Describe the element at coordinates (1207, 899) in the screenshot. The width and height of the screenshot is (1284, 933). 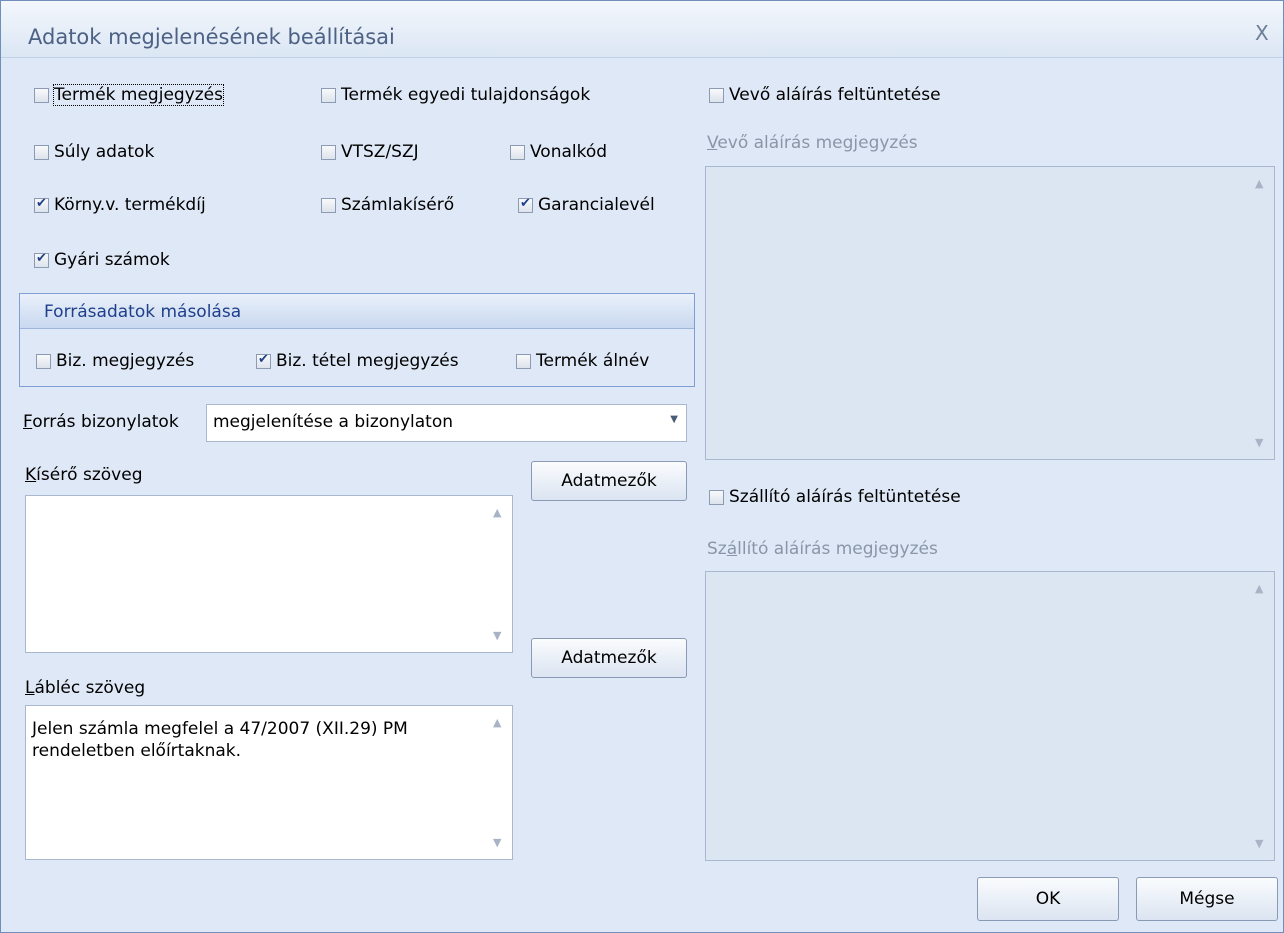
I see `cancel-button: Mégse` at that location.